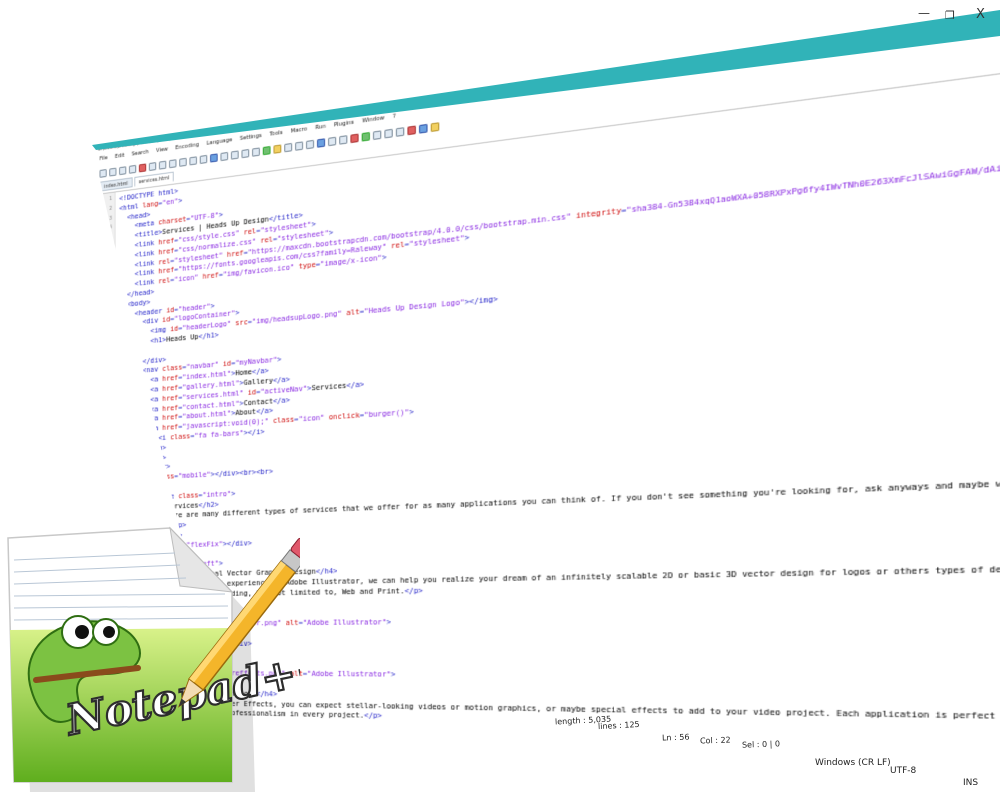 The image size is (1000, 795). Describe the element at coordinates (980, 14) in the screenshot. I see `close-button: X` at that location.